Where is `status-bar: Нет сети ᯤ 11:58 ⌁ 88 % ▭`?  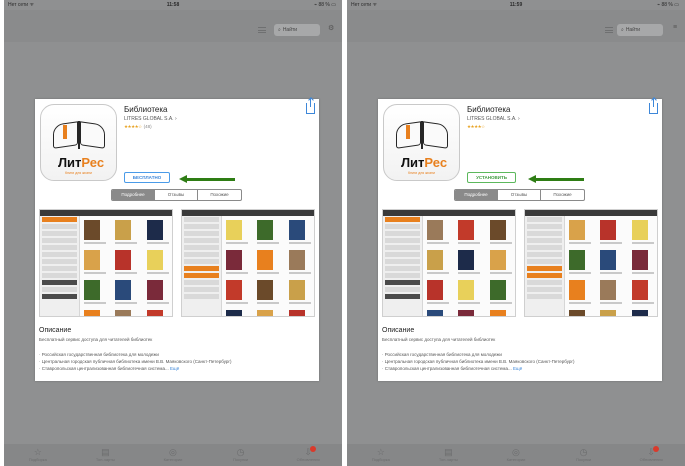 status-bar: Нет сети ᯤ 11:58 ⌁ 88 % ▭ is located at coordinates (173, 5).